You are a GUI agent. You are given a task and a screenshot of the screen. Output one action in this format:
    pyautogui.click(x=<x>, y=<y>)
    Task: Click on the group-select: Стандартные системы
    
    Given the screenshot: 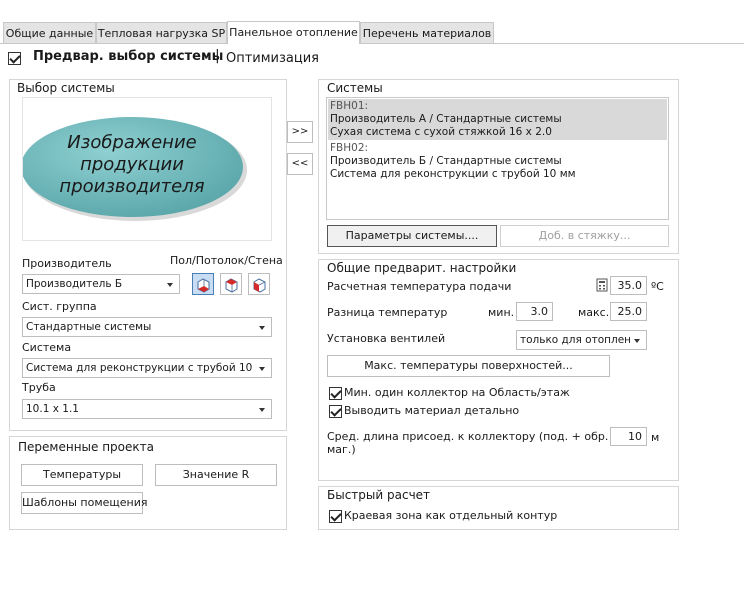 What is the action you would take?
    pyautogui.click(x=147, y=327)
    